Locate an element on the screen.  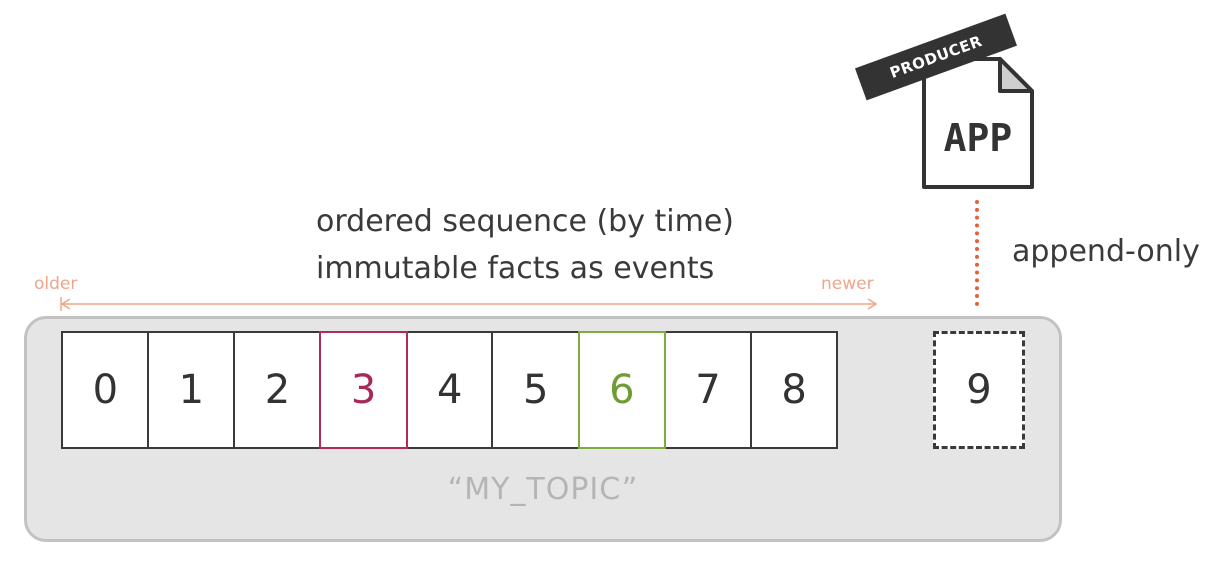
event-cell-4: 4 is located at coordinates (449, 390).